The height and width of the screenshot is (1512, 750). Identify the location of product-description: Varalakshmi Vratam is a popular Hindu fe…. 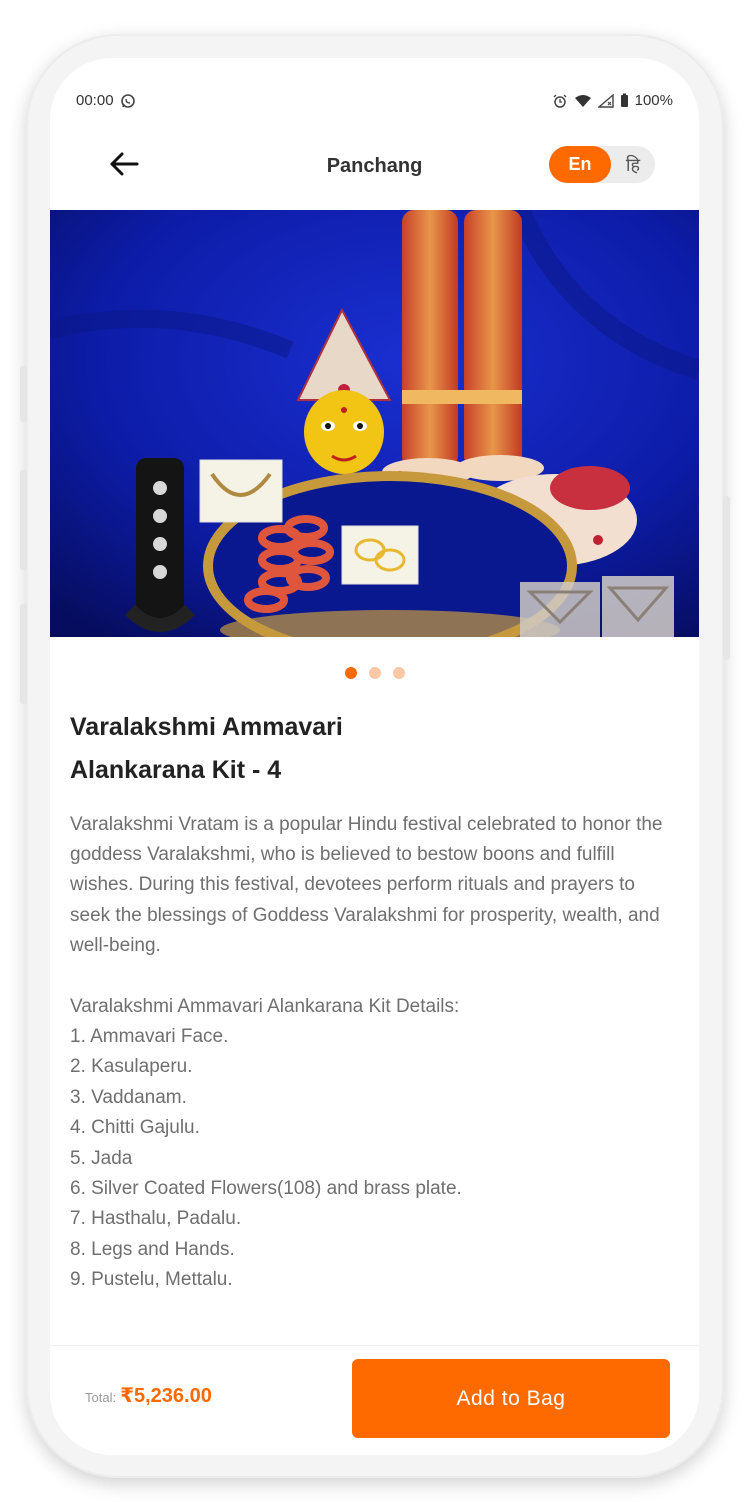
(366, 885).